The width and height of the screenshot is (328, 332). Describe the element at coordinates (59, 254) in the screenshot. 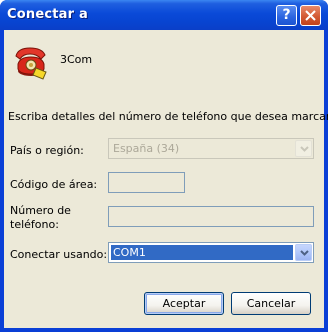

I see `connect-using-label: Conectar usando:` at that location.